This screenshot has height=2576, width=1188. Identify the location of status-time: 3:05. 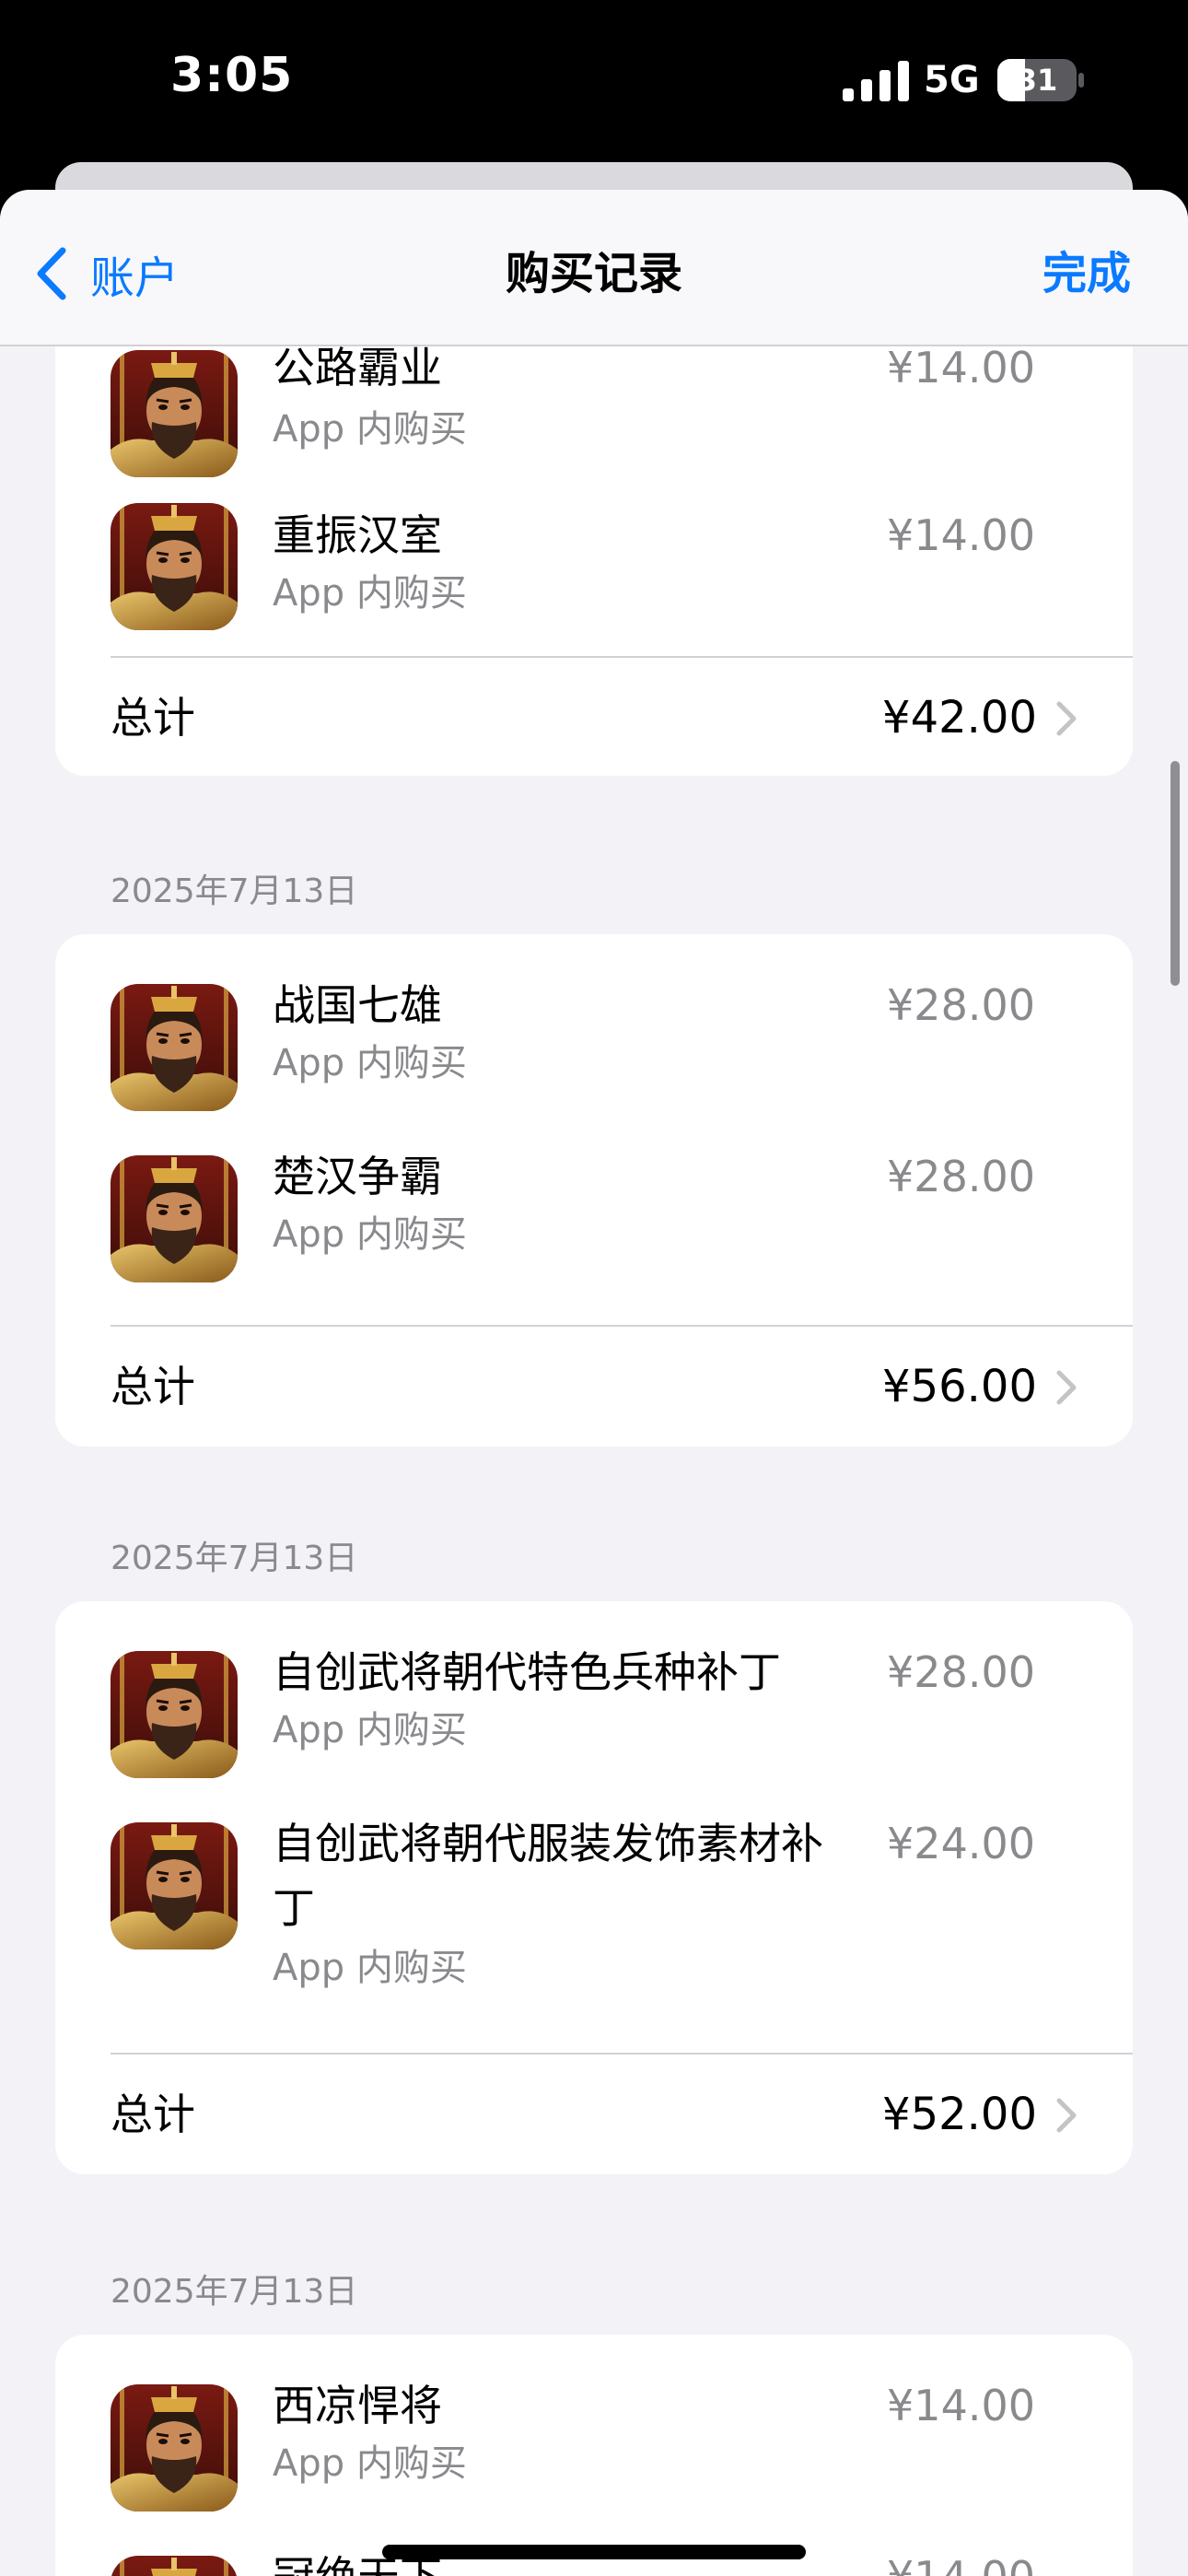
(232, 75).